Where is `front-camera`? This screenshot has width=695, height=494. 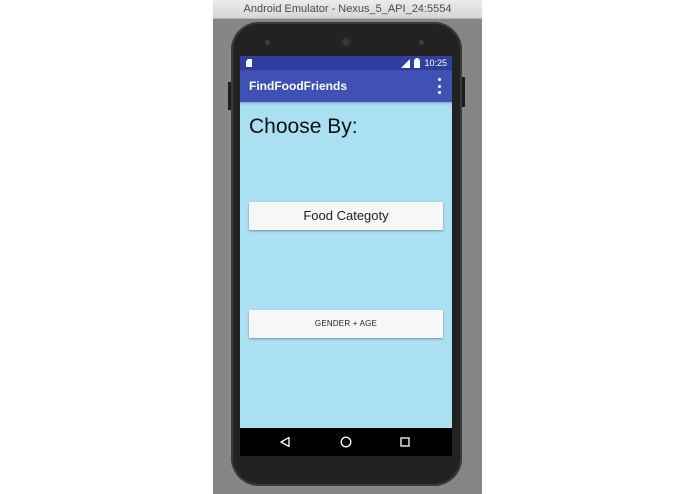 front-camera is located at coordinates (346, 42).